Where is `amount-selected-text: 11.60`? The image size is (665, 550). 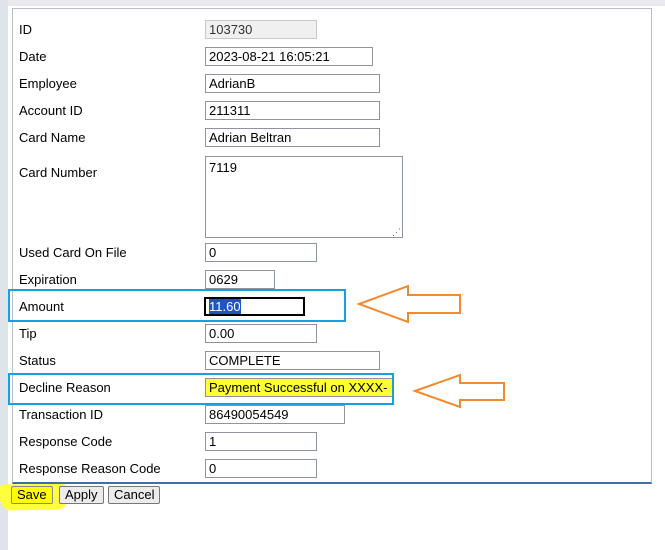 amount-selected-text: 11.60 is located at coordinates (225, 306).